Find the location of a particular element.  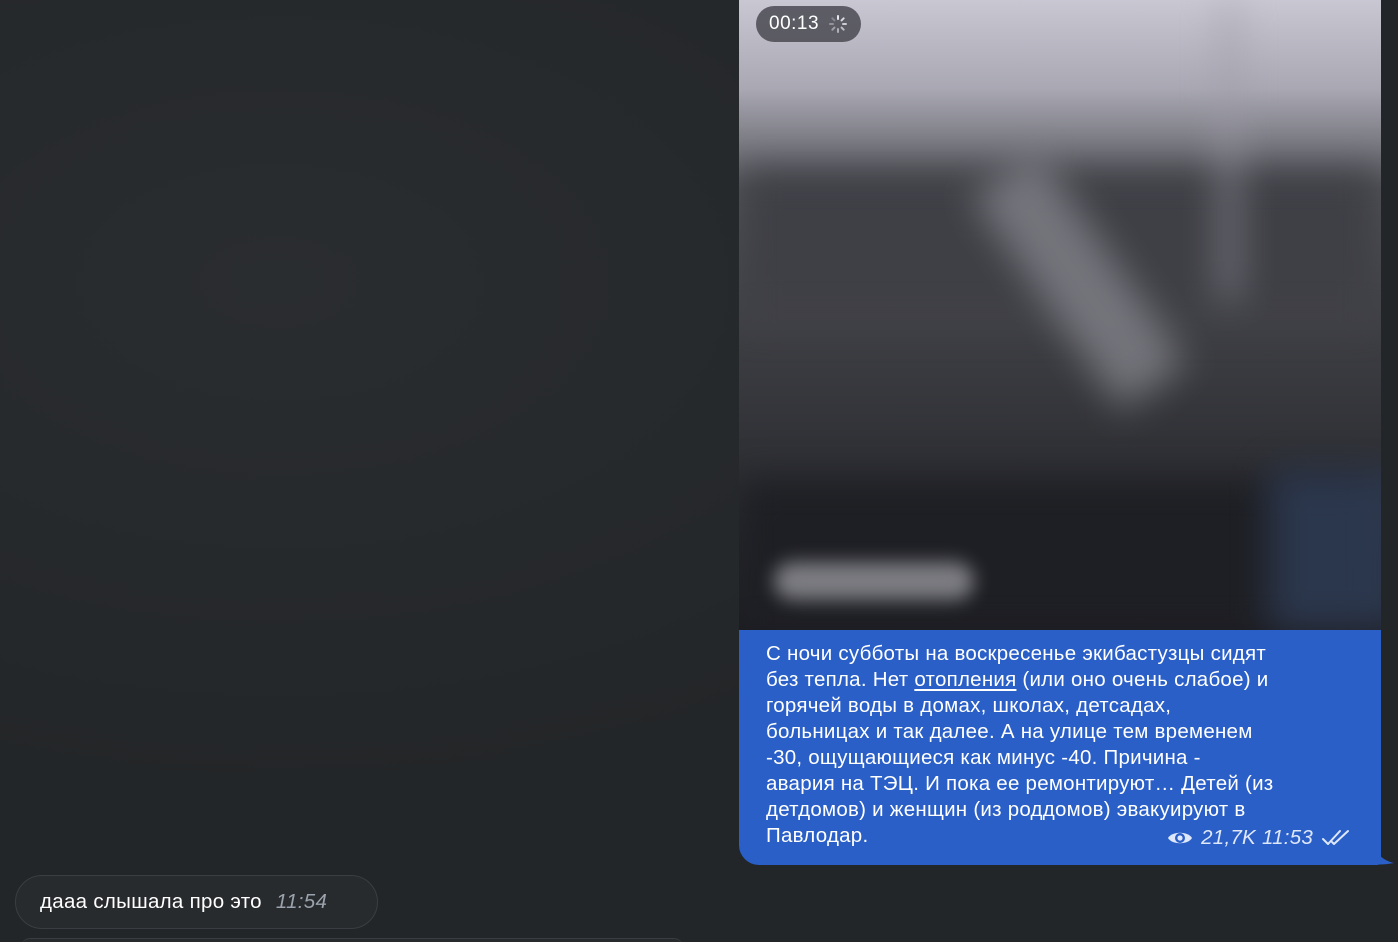

caption-link: отопления is located at coordinates (965, 679).